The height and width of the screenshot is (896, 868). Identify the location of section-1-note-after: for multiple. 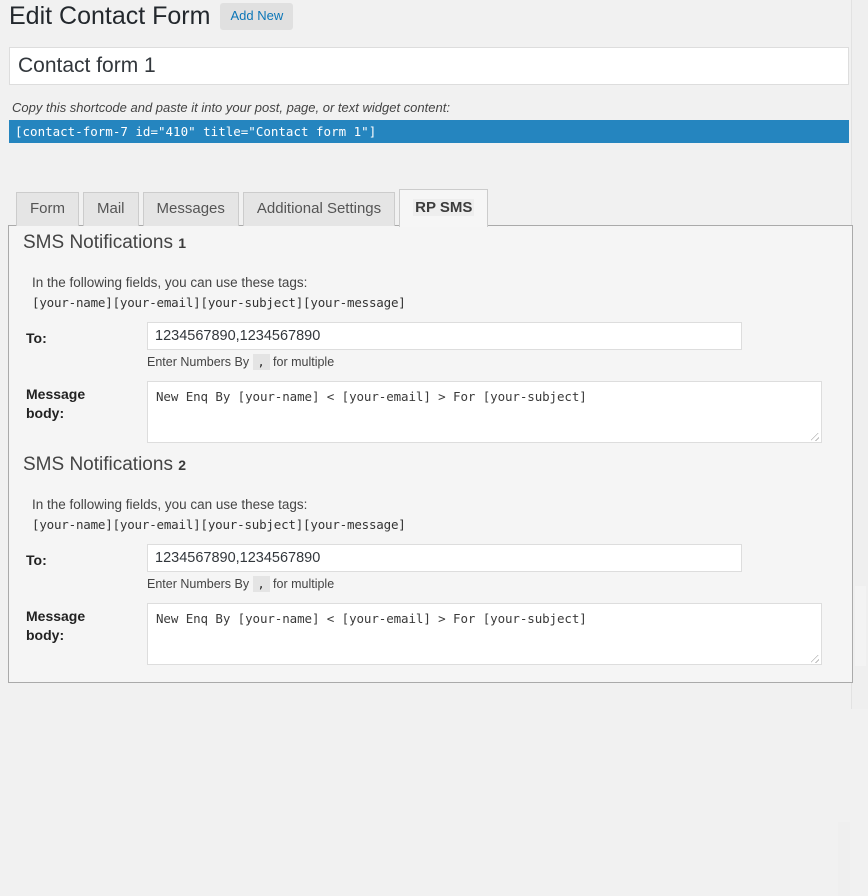
(304, 362).